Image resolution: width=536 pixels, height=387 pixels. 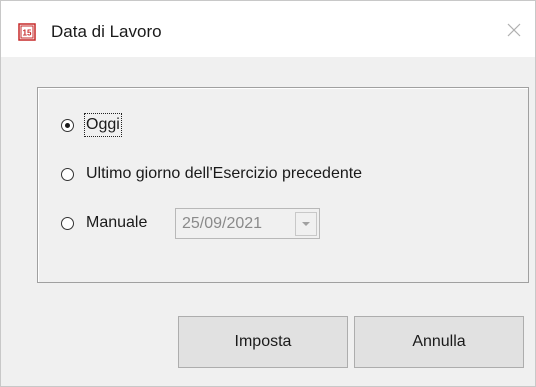 I want to click on svg-text: 15, so click(x=27, y=33).